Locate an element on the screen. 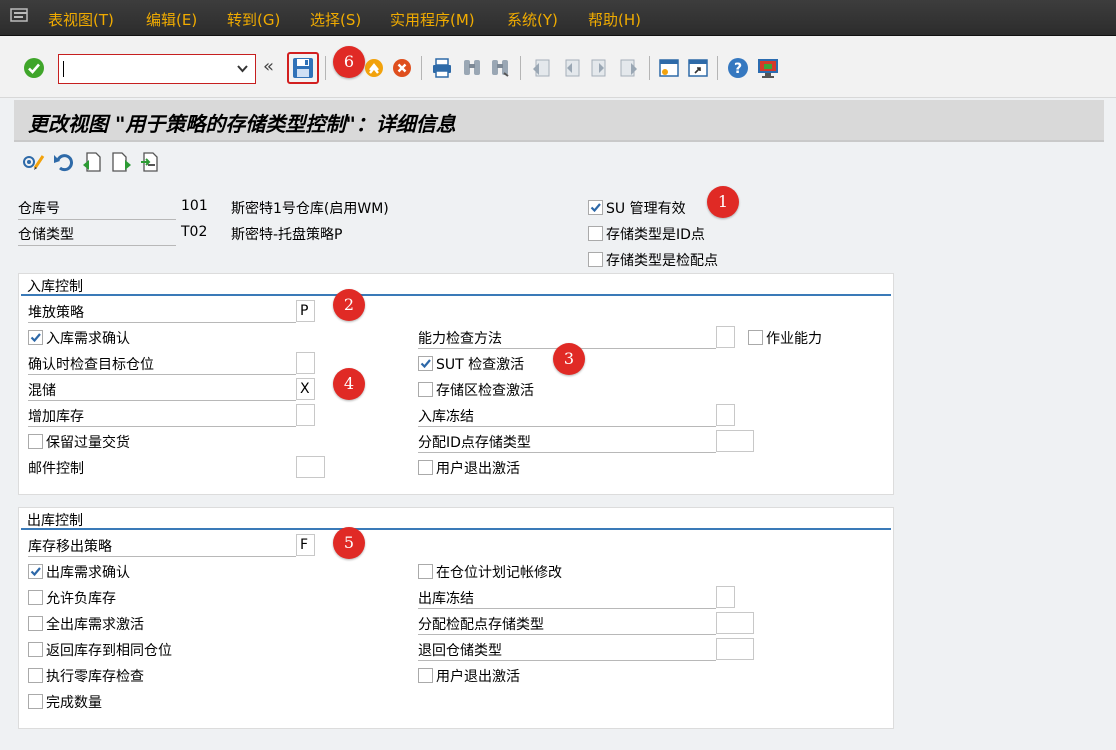 The height and width of the screenshot is (750, 1116). menu-goto: 转到(G) is located at coordinates (253, 19).